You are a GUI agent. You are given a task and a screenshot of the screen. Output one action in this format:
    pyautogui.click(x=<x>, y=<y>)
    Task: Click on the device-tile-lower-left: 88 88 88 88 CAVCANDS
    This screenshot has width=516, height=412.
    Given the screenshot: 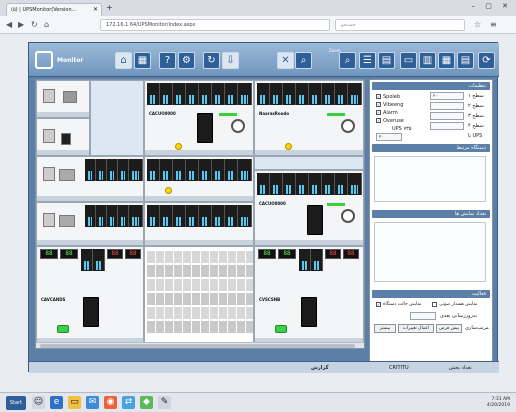 What is the action you would take?
    pyautogui.click(x=90, y=295)
    